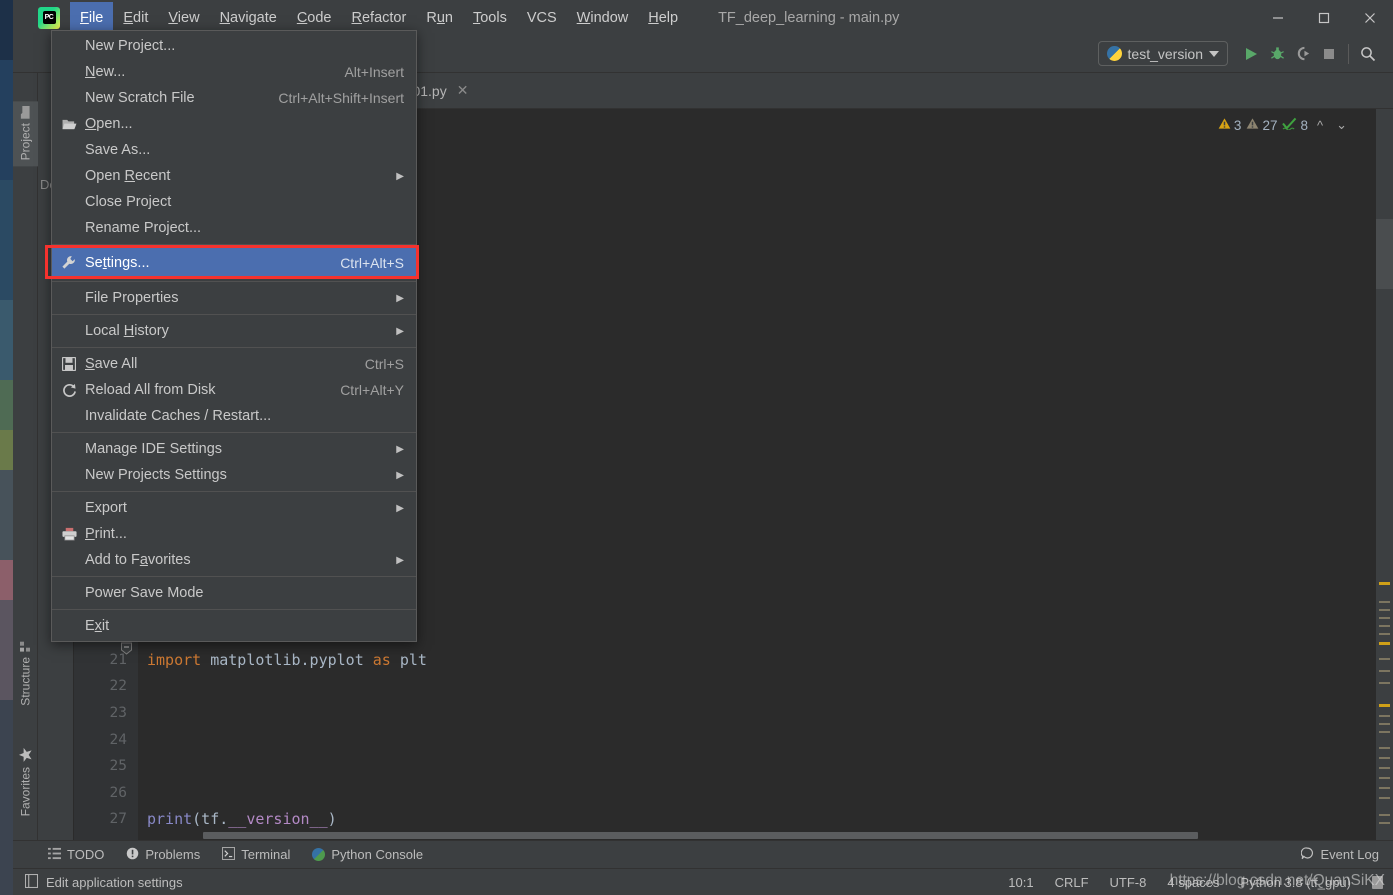 The width and height of the screenshot is (1393, 895). What do you see at coordinates (248, 18) in the screenshot?
I see `menu-navigate: Navigate` at bounding box center [248, 18].